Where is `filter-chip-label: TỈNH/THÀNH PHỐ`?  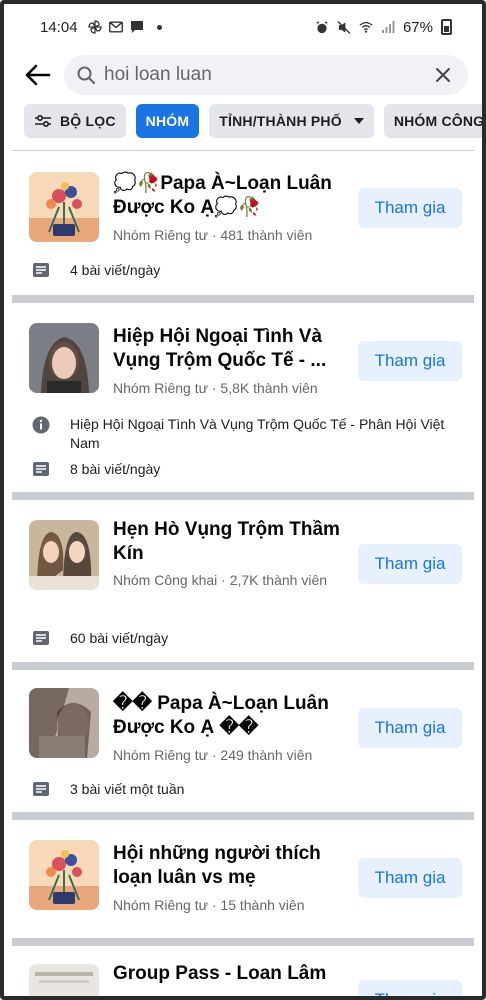
filter-chip-label: TỈNH/THÀNH PHỐ is located at coordinates (280, 121).